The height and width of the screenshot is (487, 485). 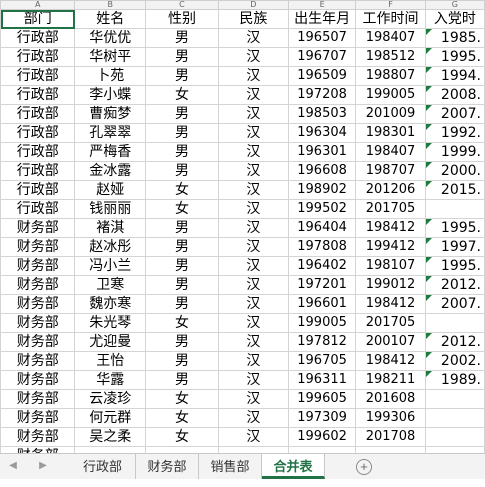 I want to click on table-cell: 196301, so click(x=322, y=152).